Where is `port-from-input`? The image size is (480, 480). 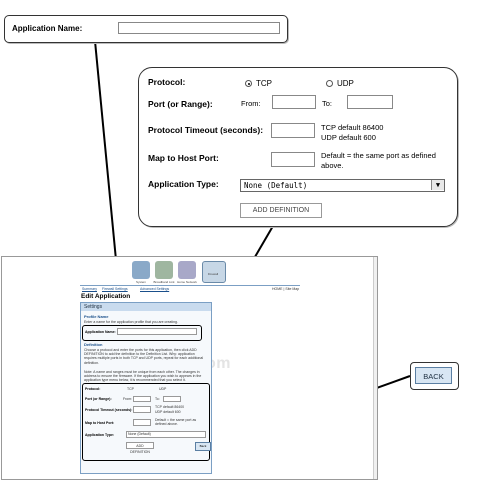 port-from-input is located at coordinates (294, 102).